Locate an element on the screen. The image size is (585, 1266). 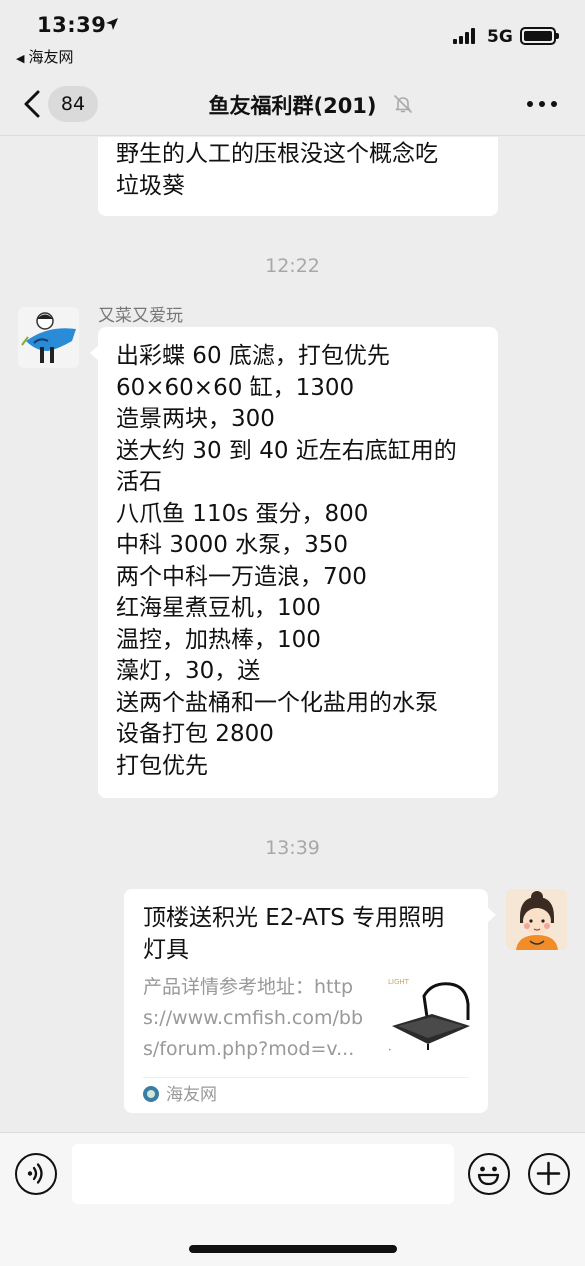
back-app-label: 海友网 is located at coordinates (51, 57).